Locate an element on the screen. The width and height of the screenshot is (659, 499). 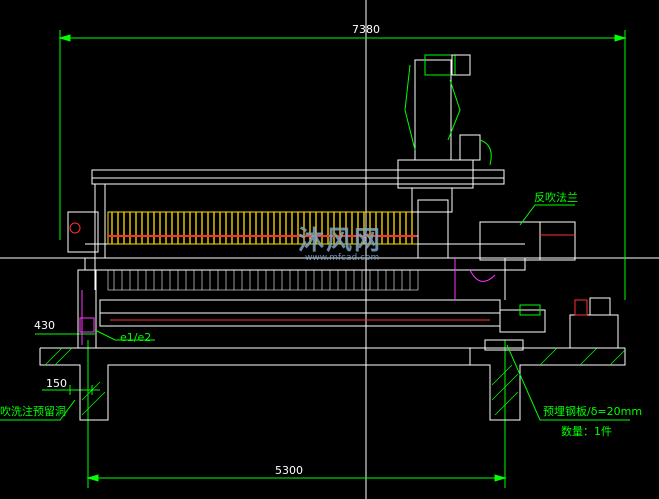
left-note-label: 吹洗注预留洞 is located at coordinates (33, 411).